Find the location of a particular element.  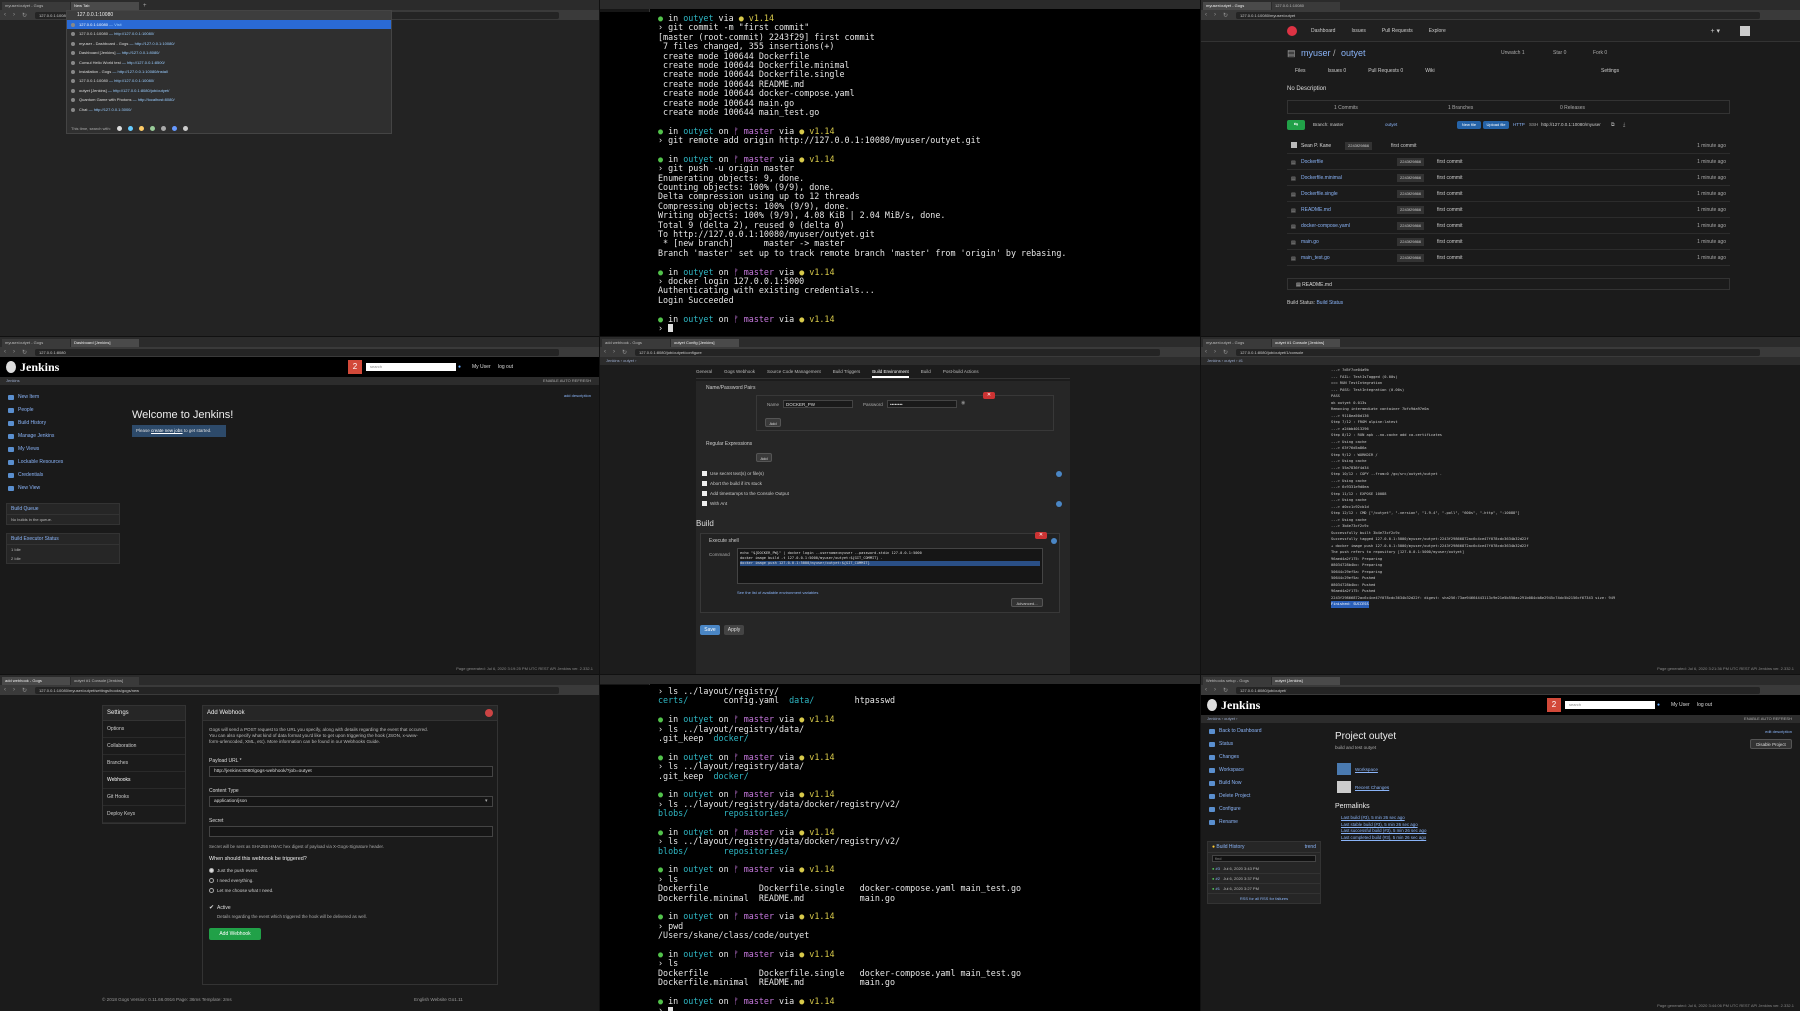

edit-description-link: edit description is located at coordinates (1778, 731).